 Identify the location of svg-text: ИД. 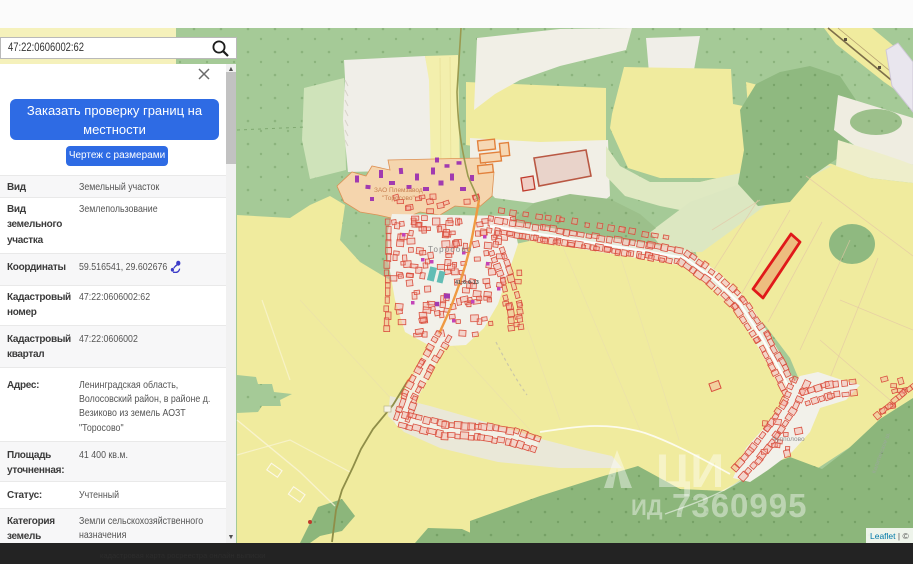
(647, 507).